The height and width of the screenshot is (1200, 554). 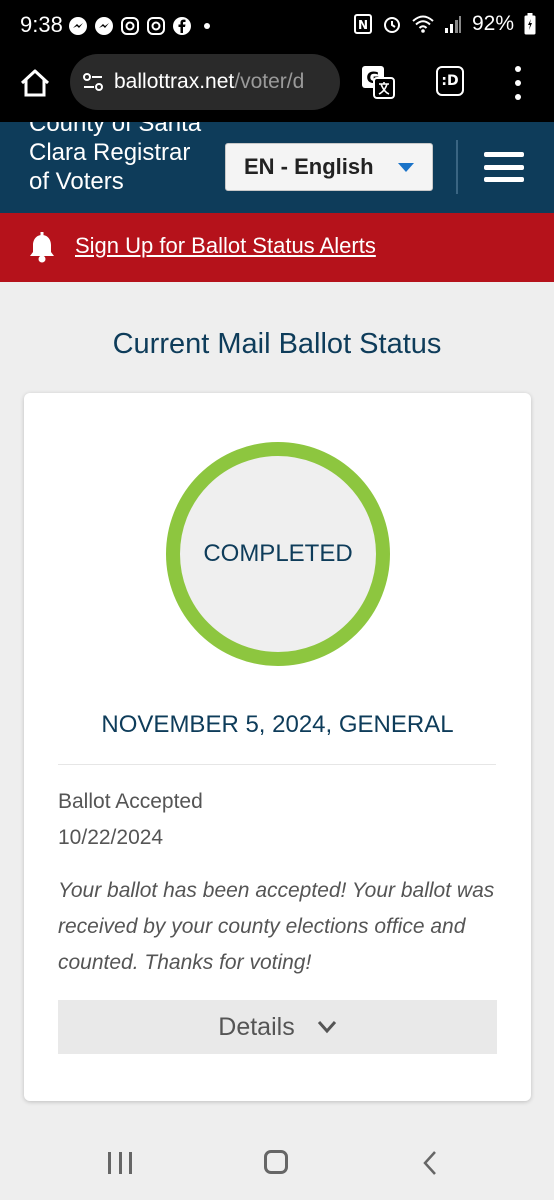 What do you see at coordinates (182, 26) in the screenshot?
I see `facebook-icon` at bounding box center [182, 26].